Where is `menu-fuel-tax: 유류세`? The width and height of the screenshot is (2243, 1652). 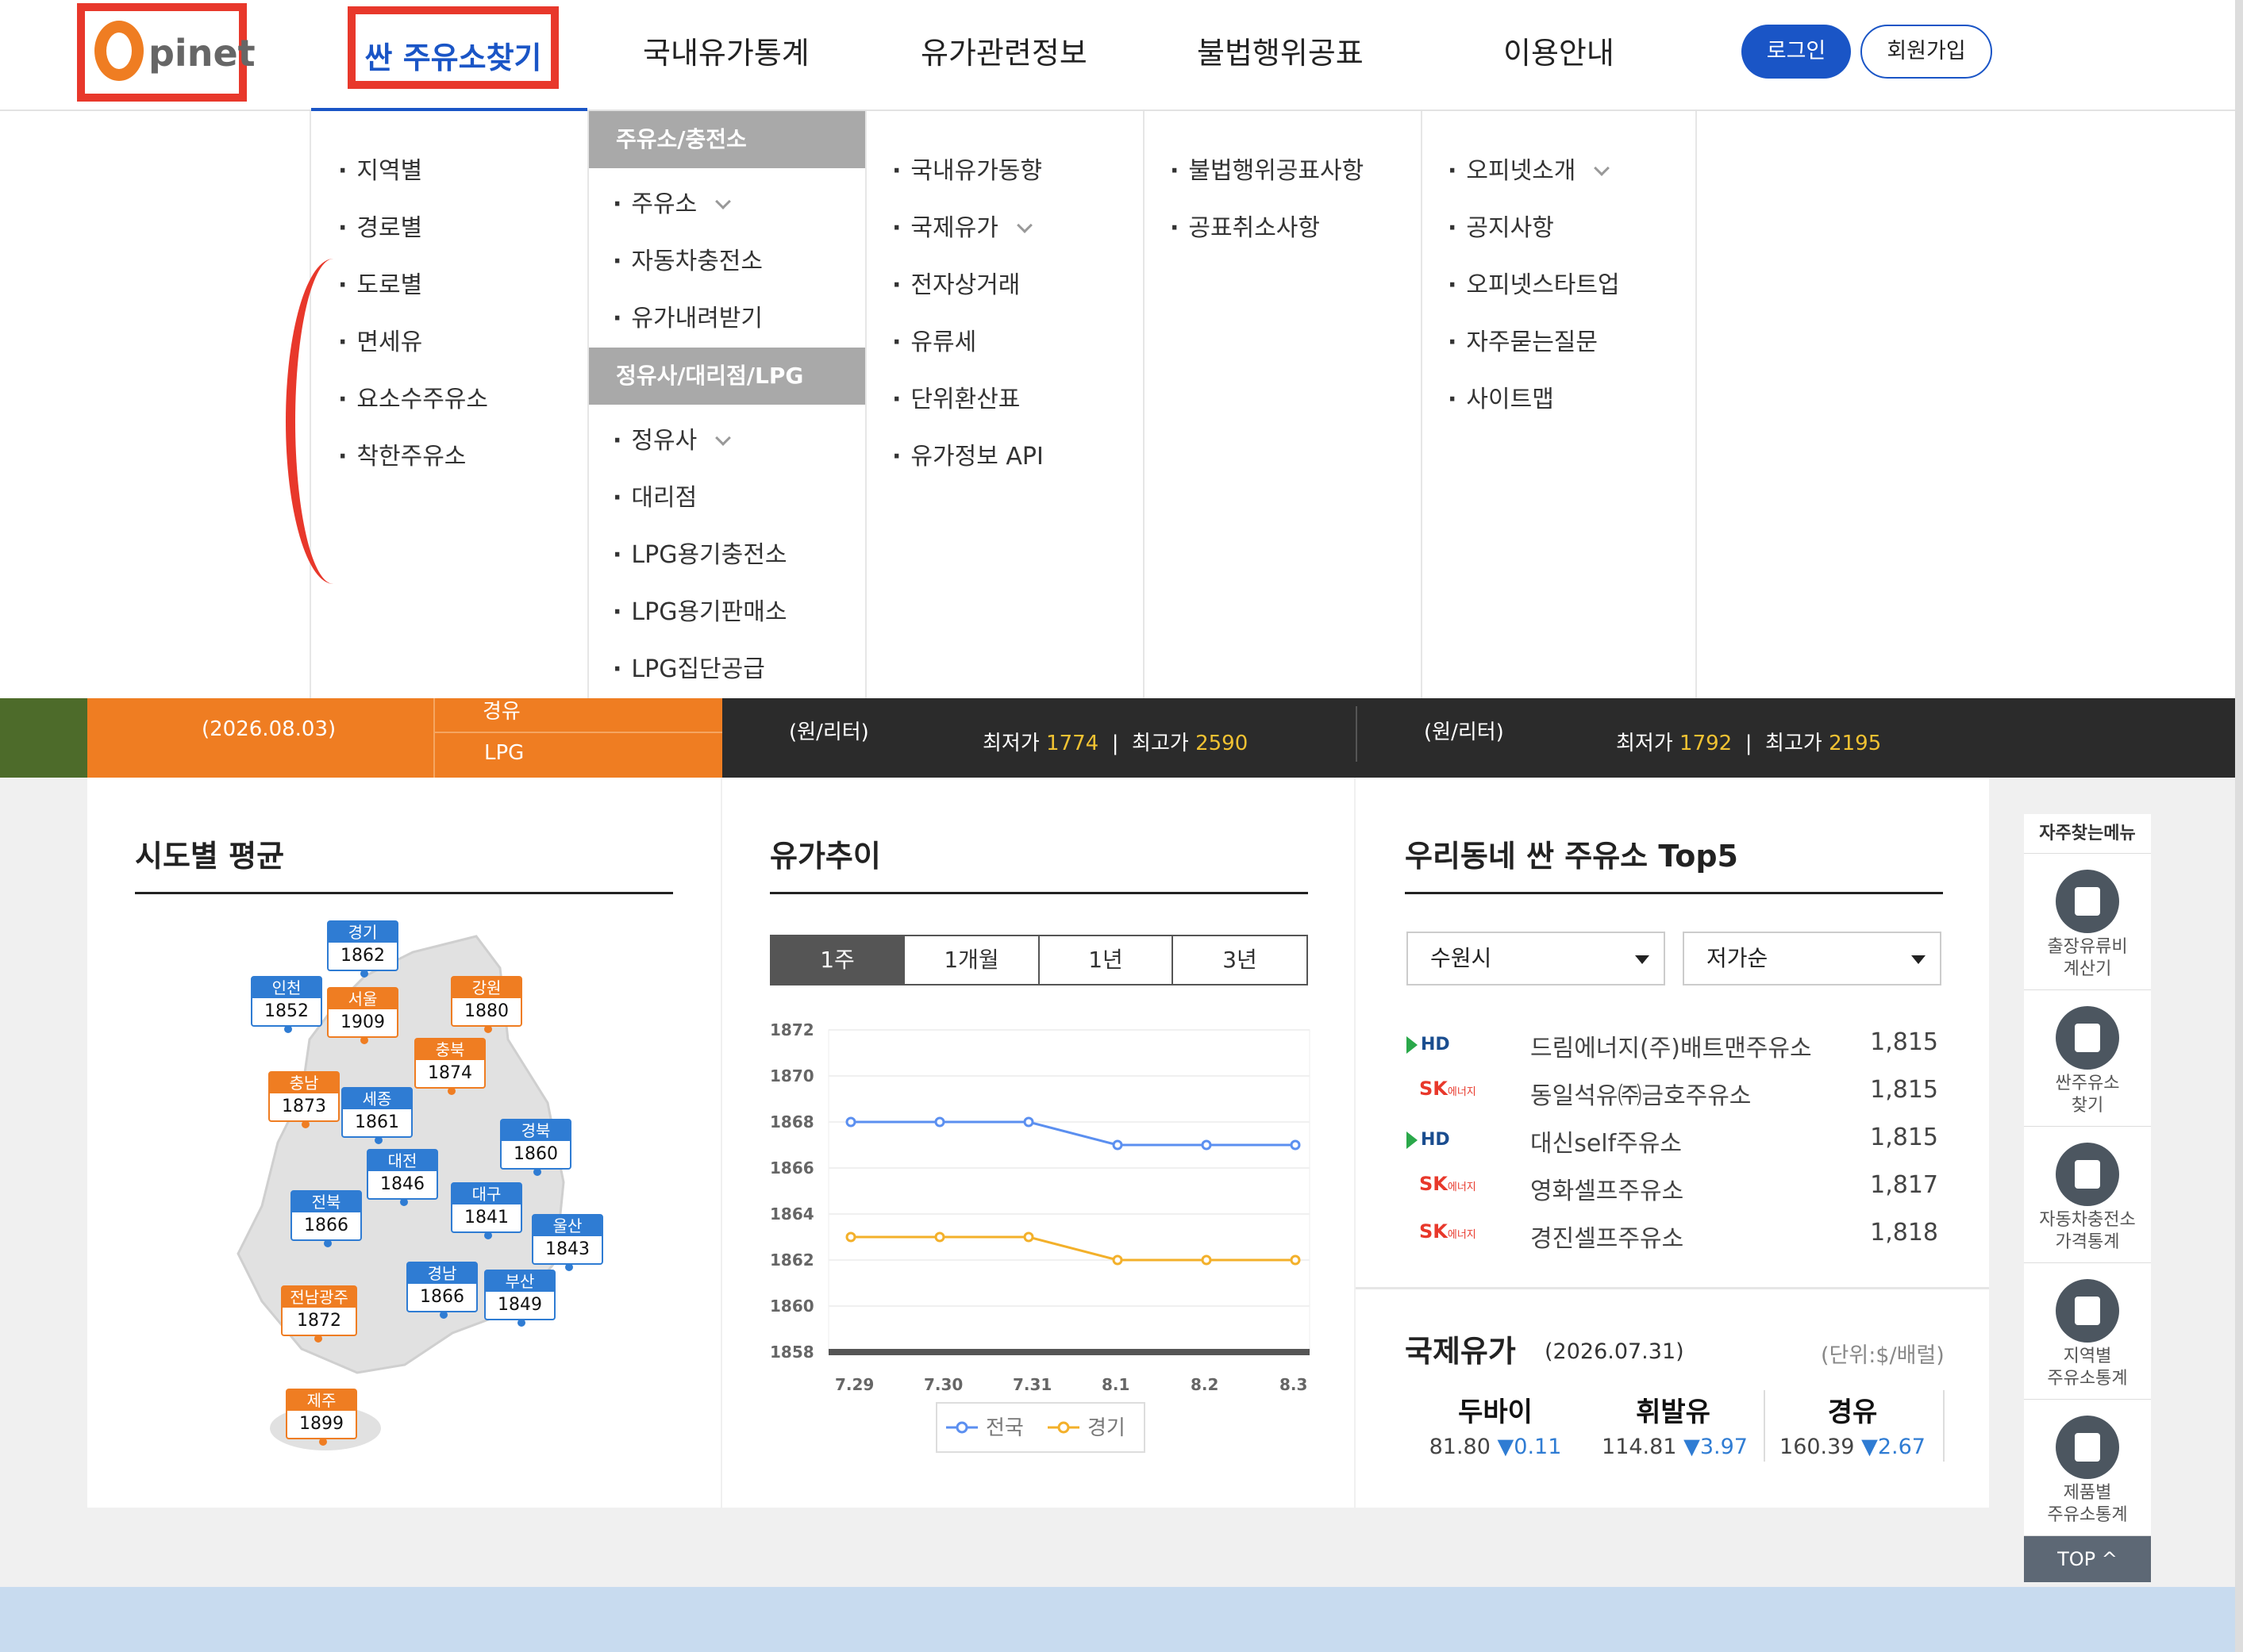 menu-fuel-tax: 유류세 is located at coordinates (934, 339).